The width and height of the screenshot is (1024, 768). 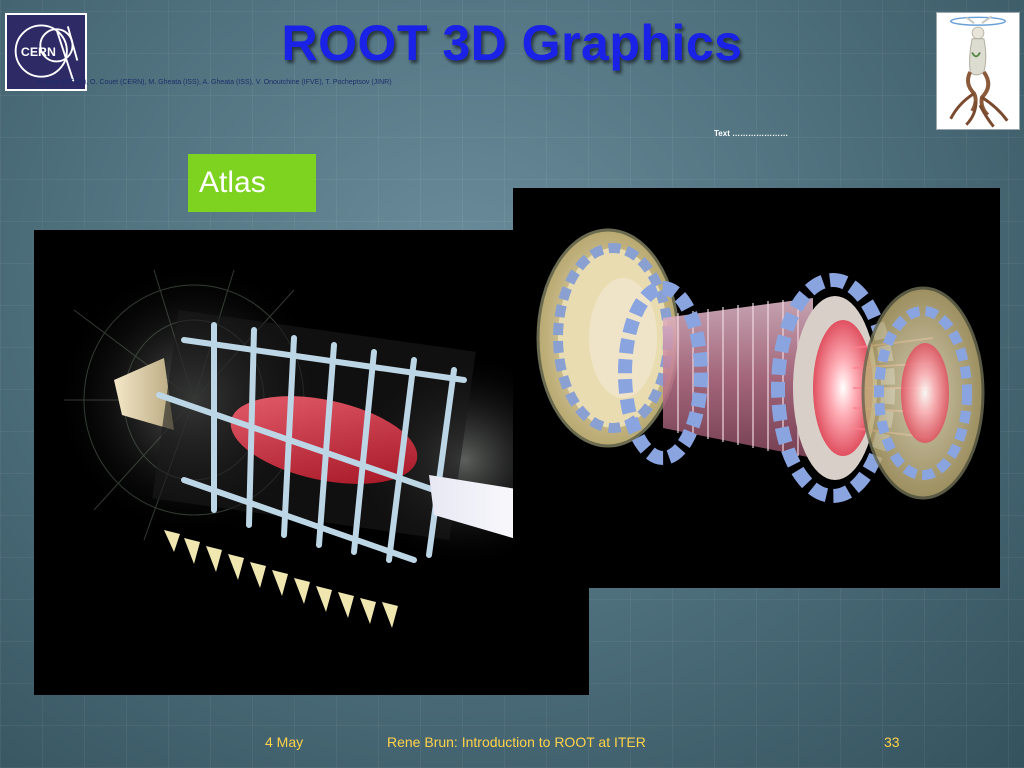 I want to click on slide-title: ROOT 3D Graphics, so click(x=512, y=43).